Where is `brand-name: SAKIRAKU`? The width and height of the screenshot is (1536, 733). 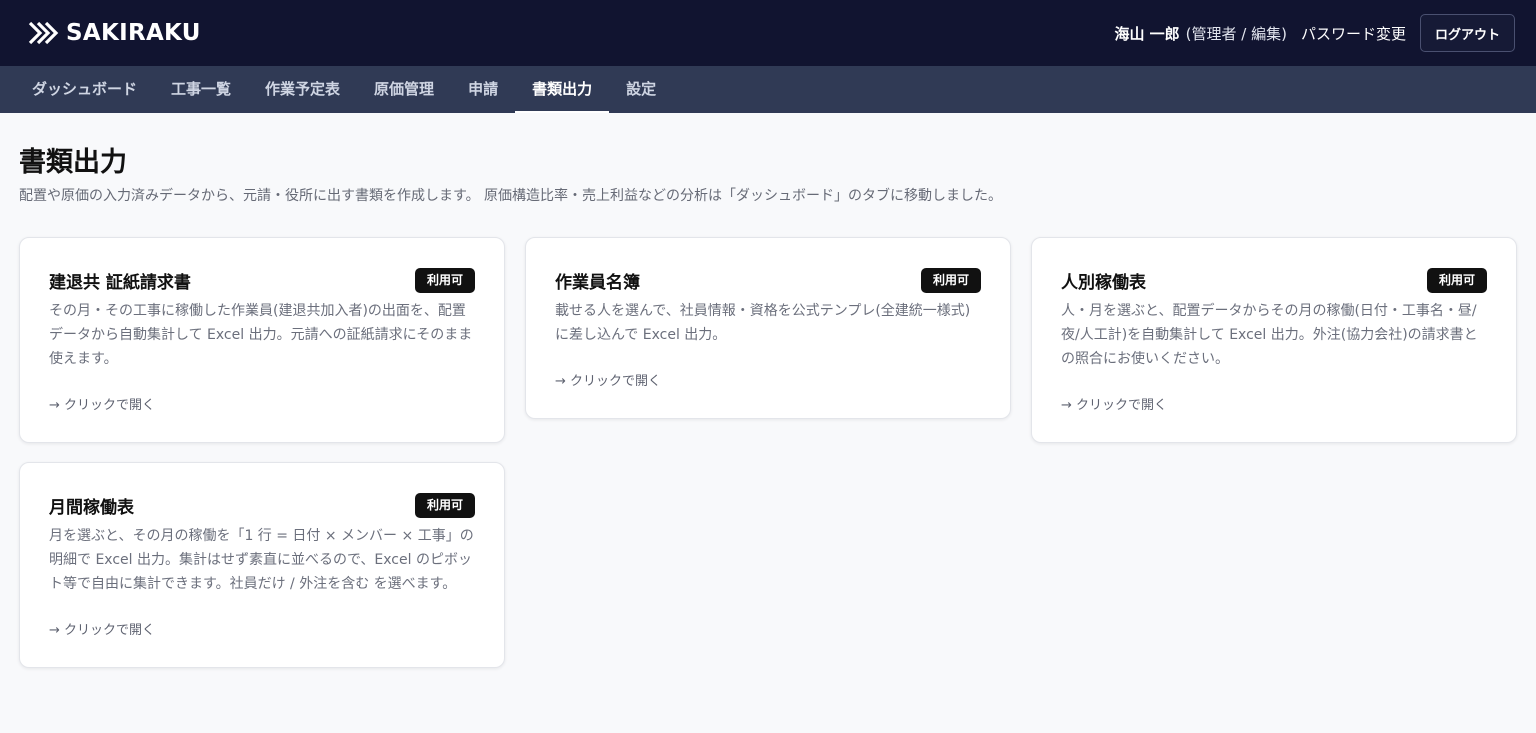
brand-name: SAKIRAKU is located at coordinates (133, 33).